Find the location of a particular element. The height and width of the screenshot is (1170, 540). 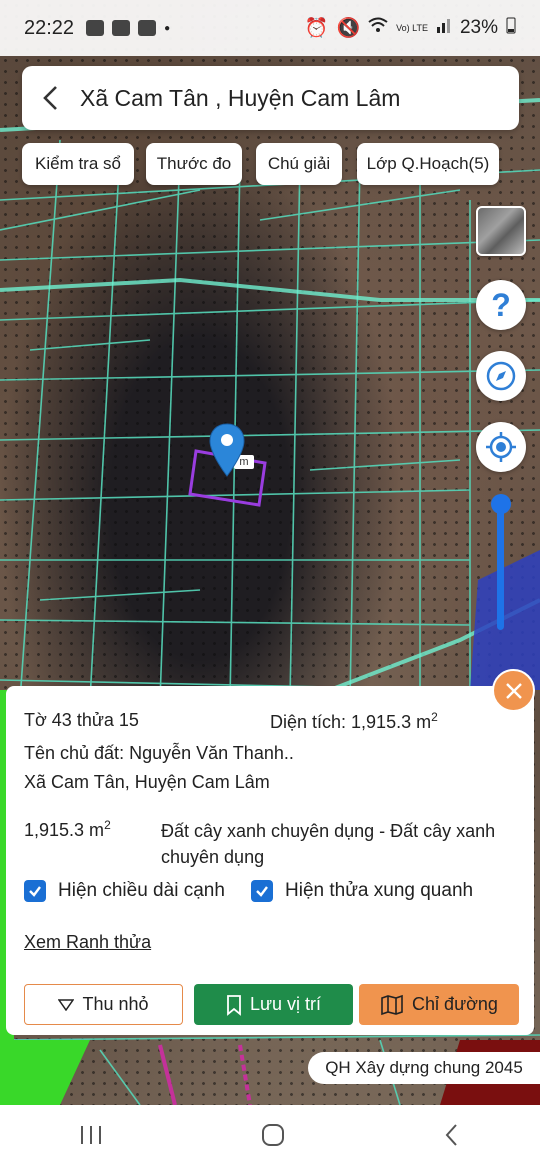

directions-label: Chỉ đường is located at coordinates (455, 1004).